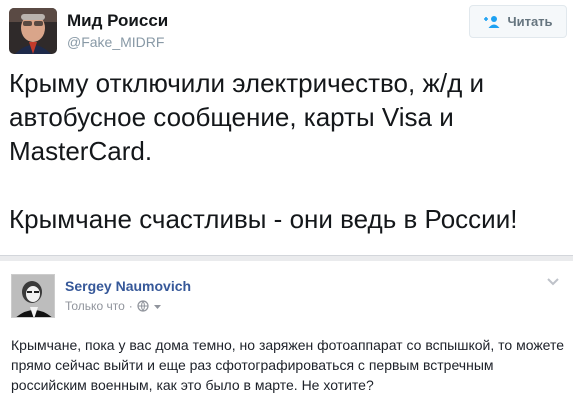  What do you see at coordinates (553, 282) in the screenshot?
I see `chevron-down-icon` at bounding box center [553, 282].